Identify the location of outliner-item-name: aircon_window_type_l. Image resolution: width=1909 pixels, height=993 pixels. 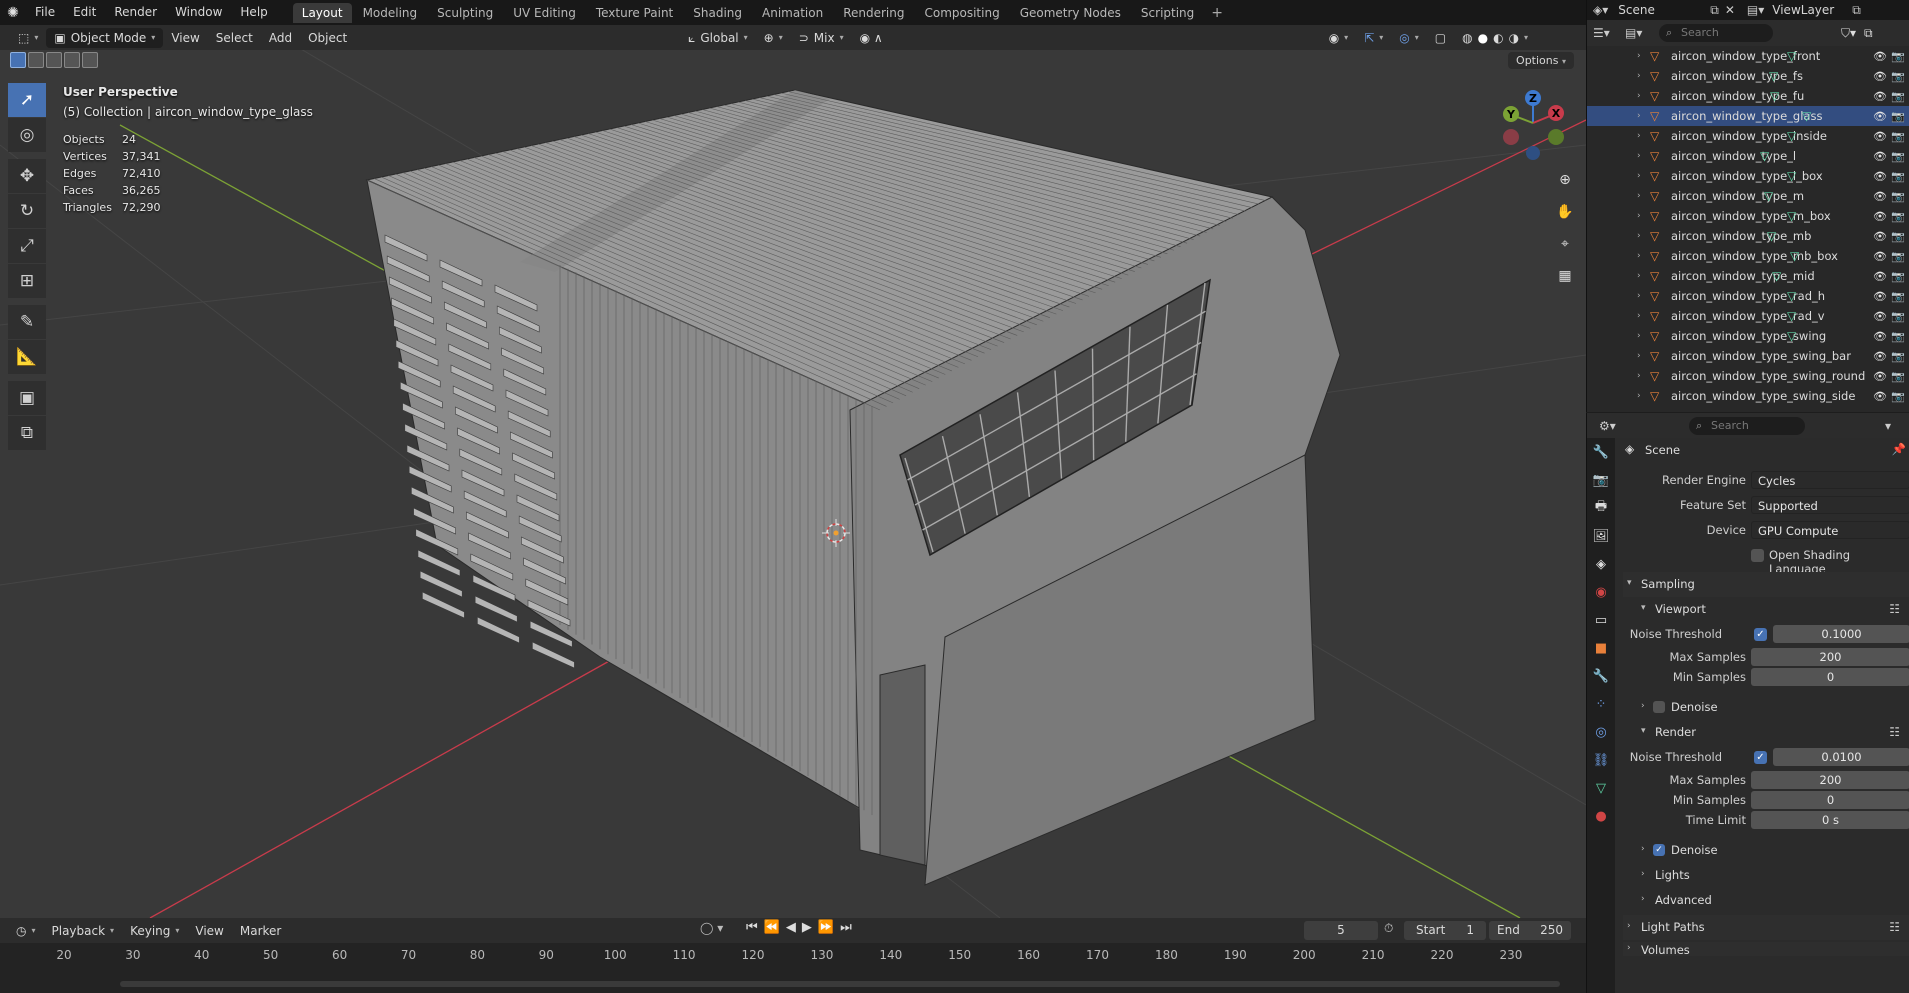
(1733, 156).